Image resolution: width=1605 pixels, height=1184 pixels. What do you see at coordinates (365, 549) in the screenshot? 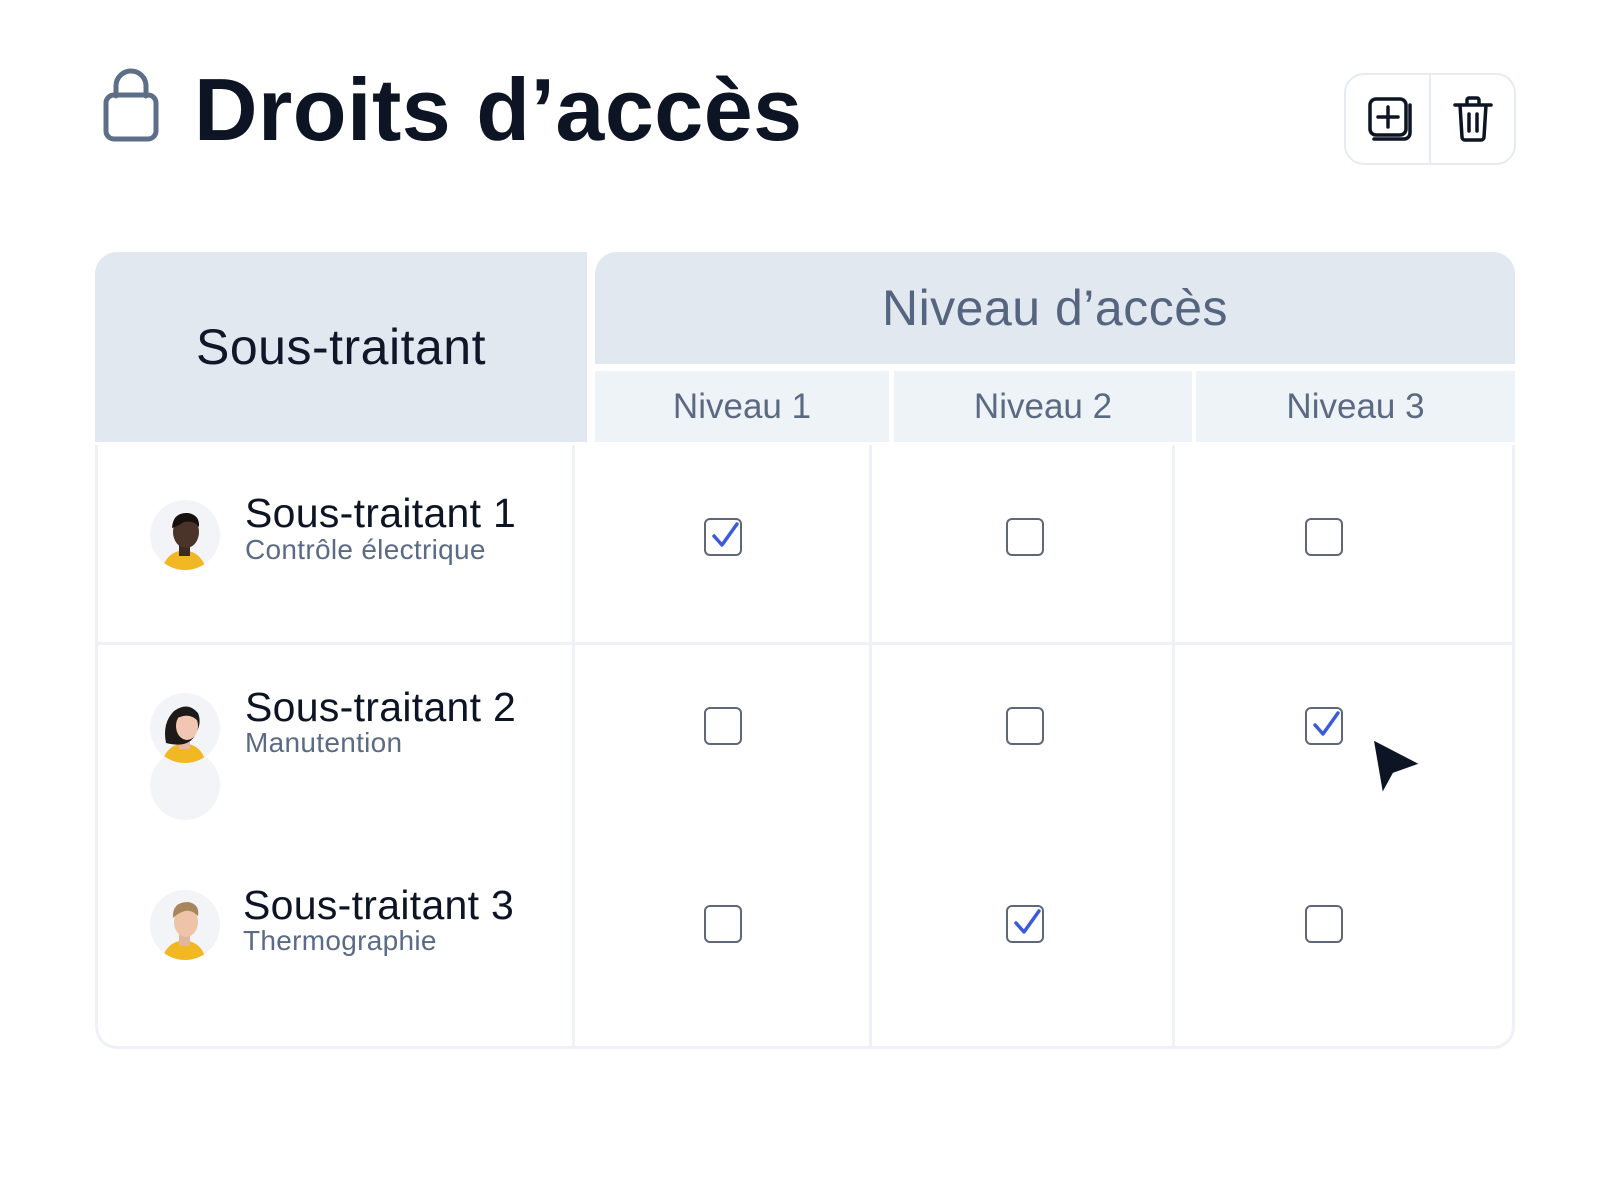
I see `subcontractor-role: Contrôle électrique` at bounding box center [365, 549].